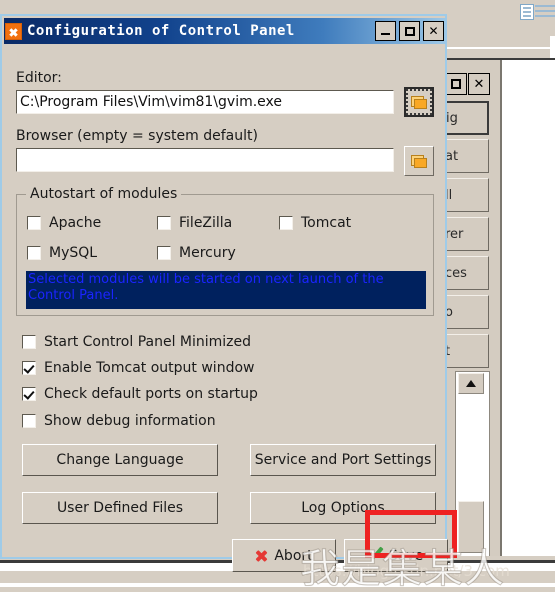 The width and height of the screenshot is (555, 592). Describe the element at coordinates (104, 194) in the screenshot. I see `autostart-group-title: Autostart of modules` at that location.